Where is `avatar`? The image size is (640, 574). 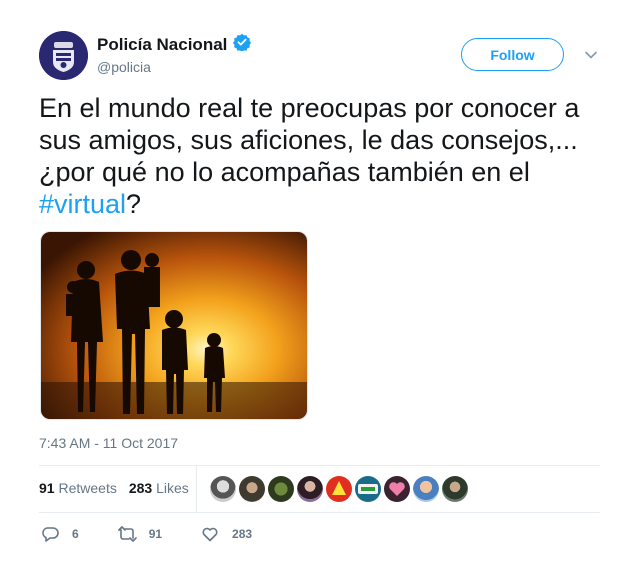
avatar is located at coordinates (63, 55).